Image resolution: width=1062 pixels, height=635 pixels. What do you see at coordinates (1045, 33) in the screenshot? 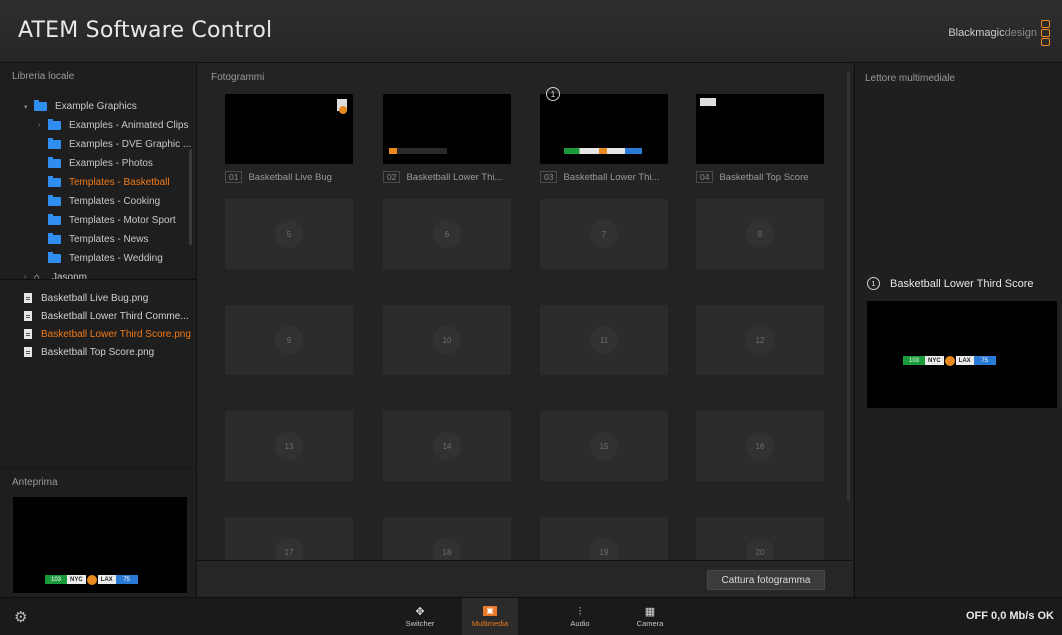
I see `brand-mark-icon` at bounding box center [1045, 33].